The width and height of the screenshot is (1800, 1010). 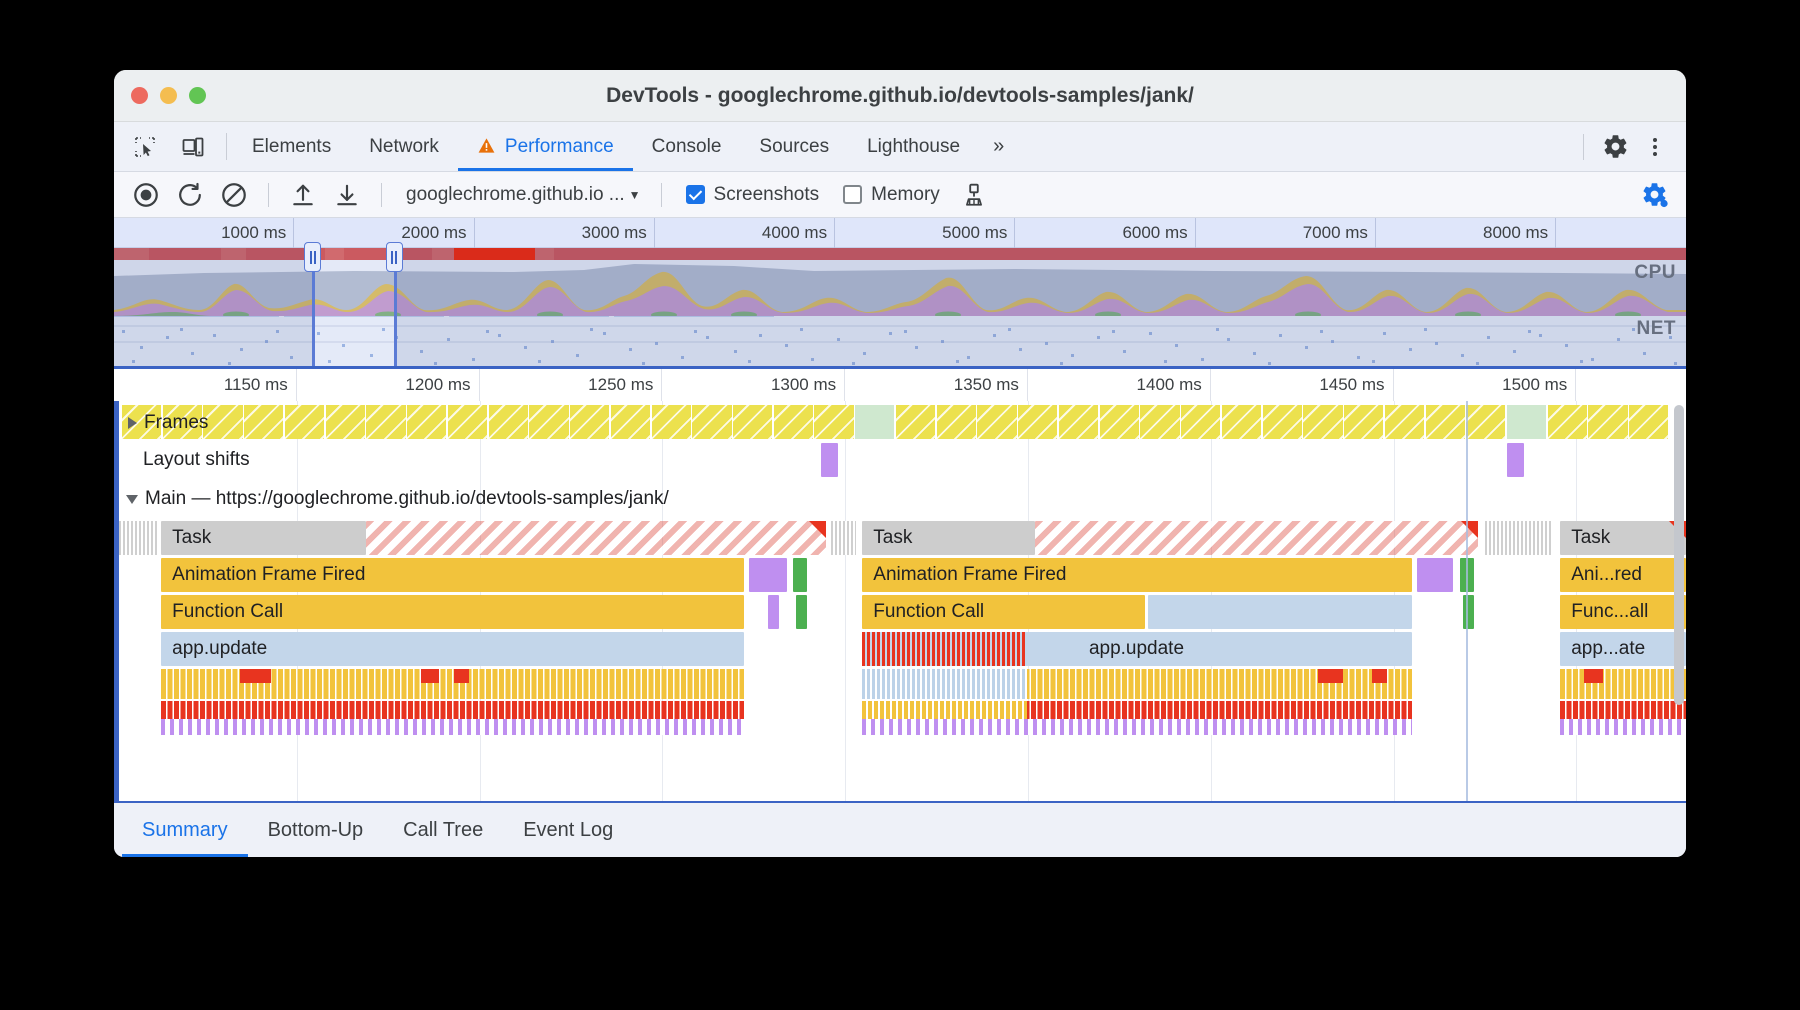 What do you see at coordinates (197, 95) in the screenshot?
I see `zoom-button` at bounding box center [197, 95].